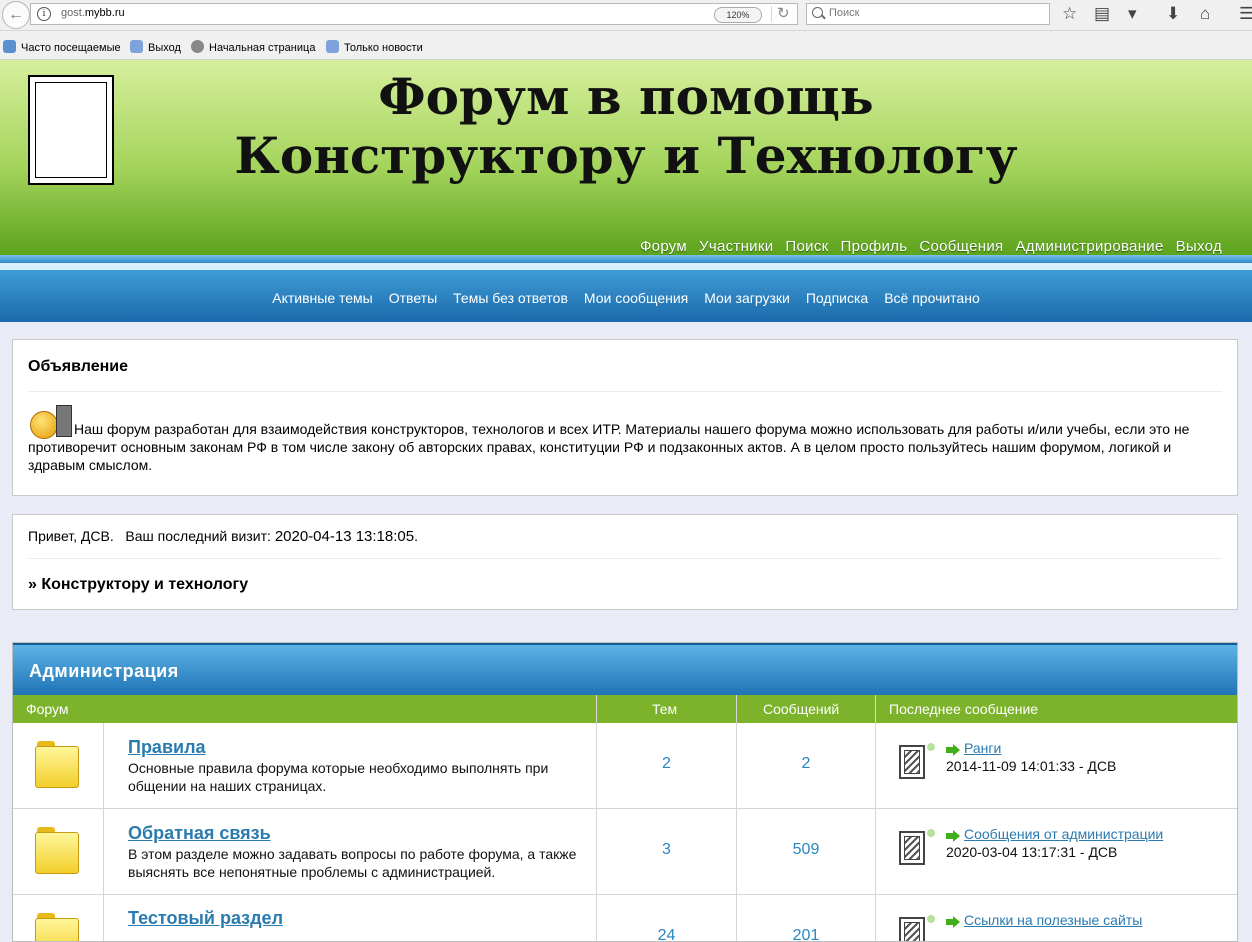  I want to click on most-visited-icon, so click(9, 46).